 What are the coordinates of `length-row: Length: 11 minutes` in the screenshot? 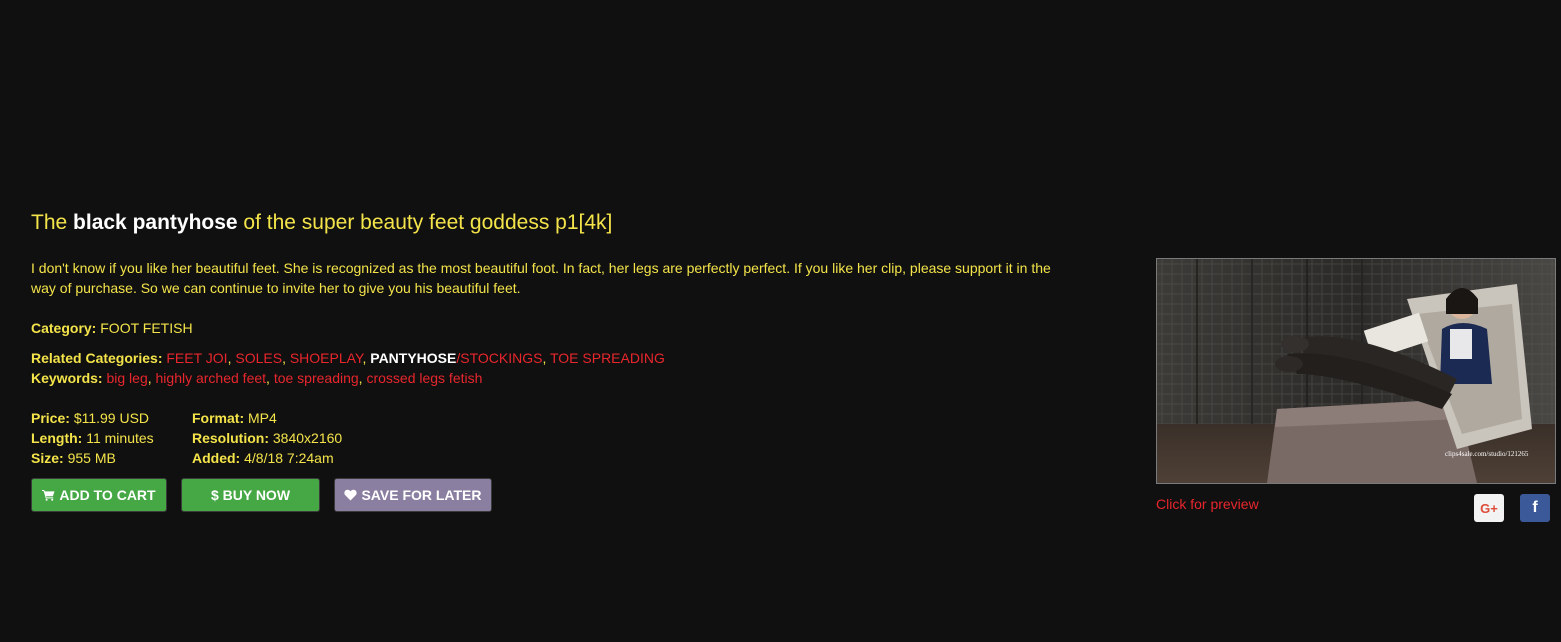 It's located at (111, 438).